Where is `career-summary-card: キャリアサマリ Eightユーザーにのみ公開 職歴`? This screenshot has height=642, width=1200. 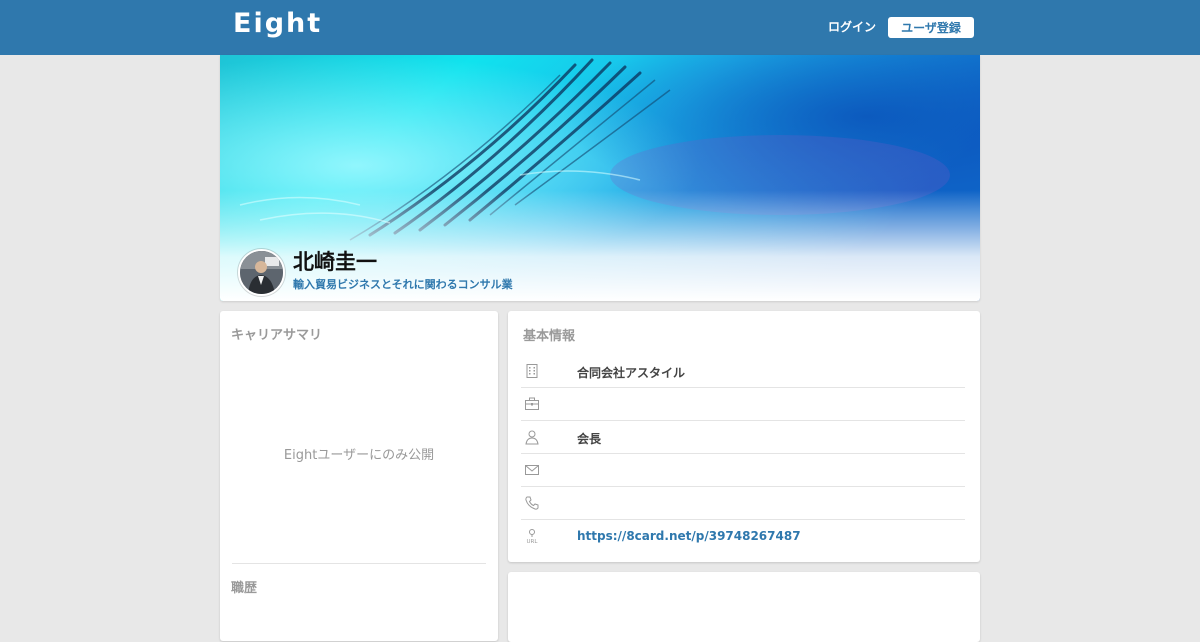
career-summary-card: キャリアサマリ Eightユーザーにのみ公開 職歴 is located at coordinates (359, 476).